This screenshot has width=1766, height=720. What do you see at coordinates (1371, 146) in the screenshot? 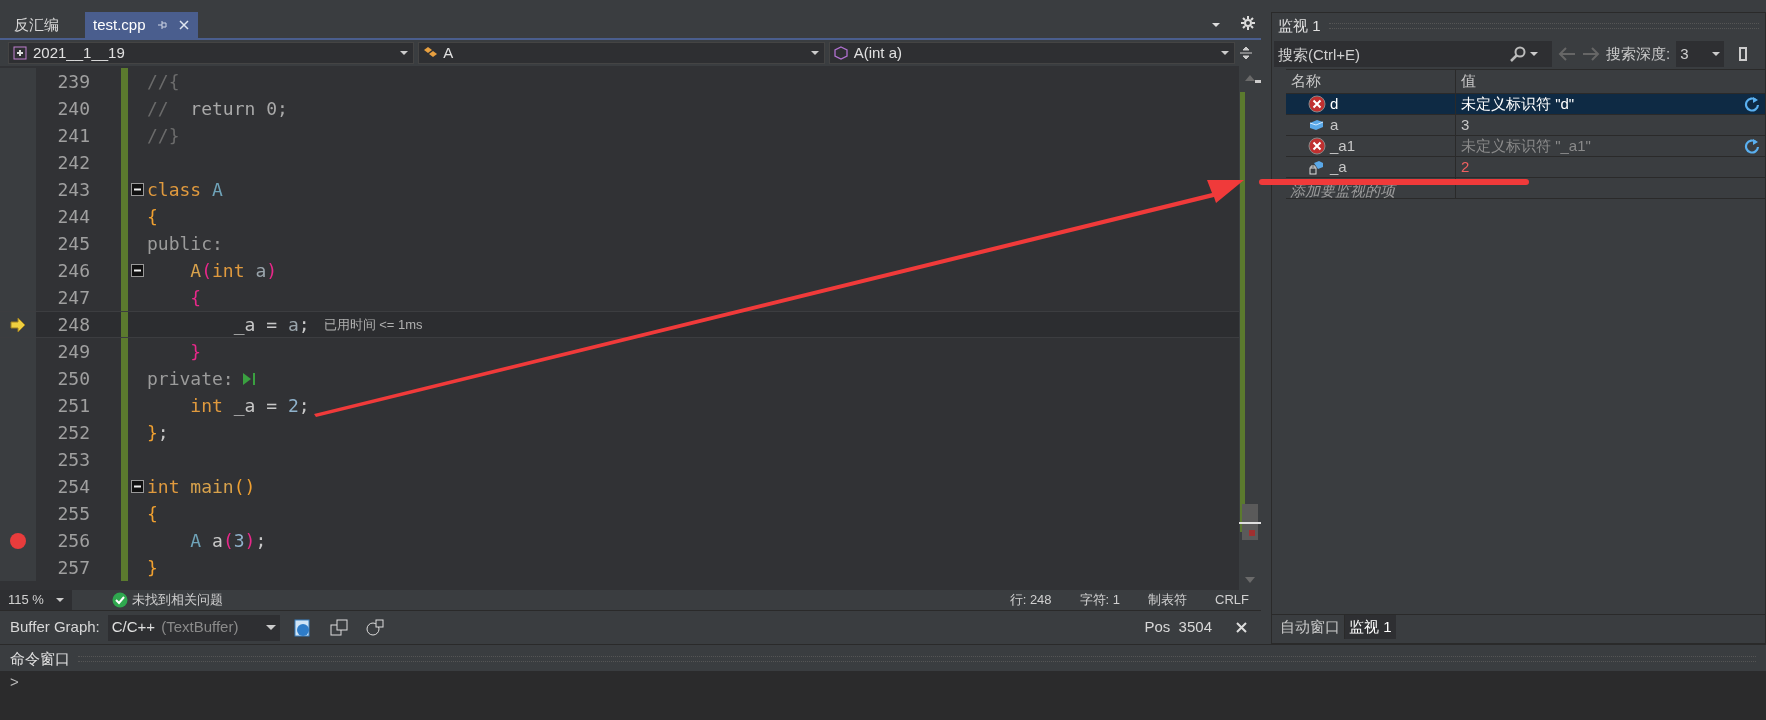
I see `watch-row-name: _a1` at bounding box center [1371, 146].